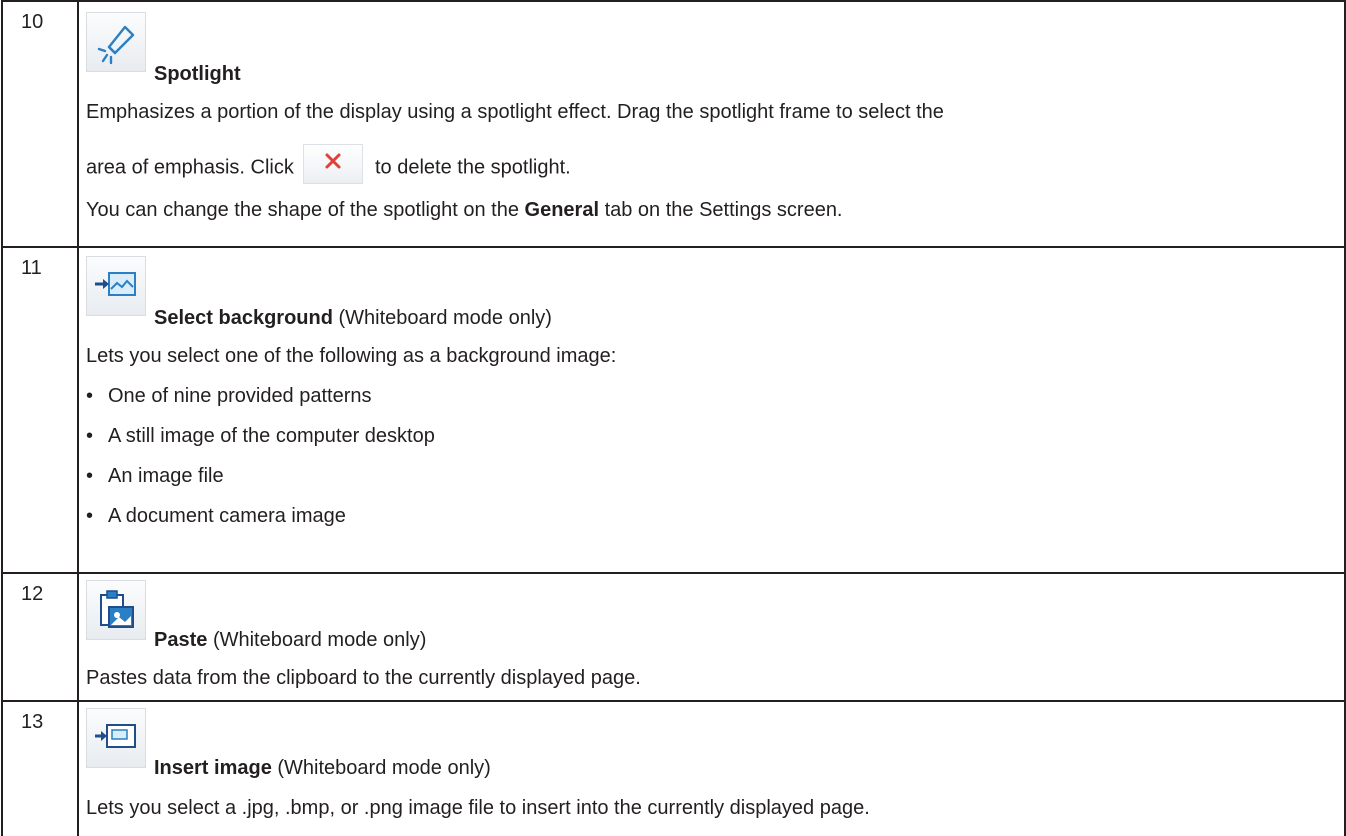  What do you see at coordinates (116, 286) in the screenshot?
I see `select-background-icon` at bounding box center [116, 286].